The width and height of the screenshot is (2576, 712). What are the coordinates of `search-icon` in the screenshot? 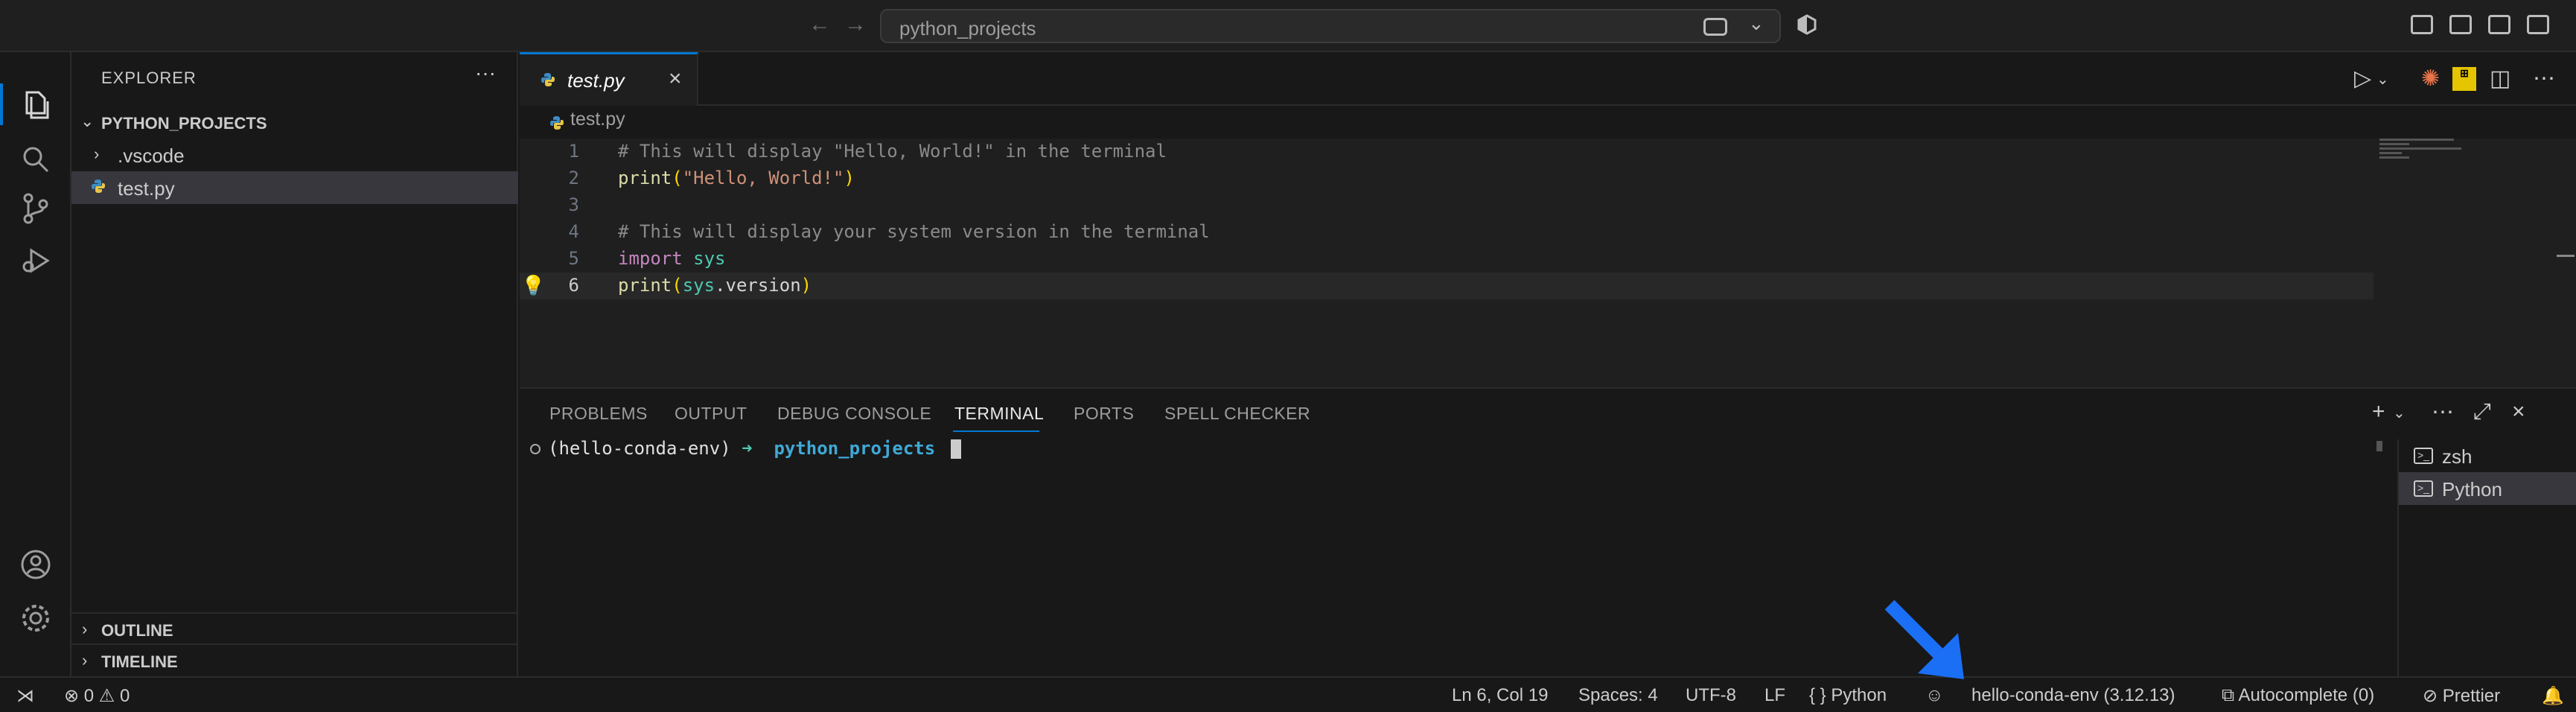 It's located at (36, 159).